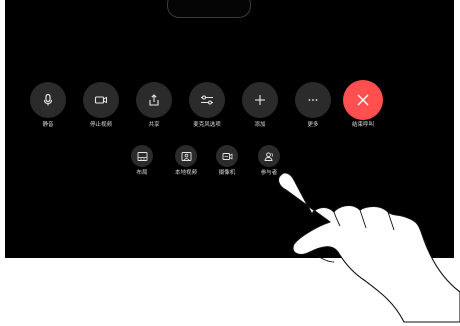 Image resolution: width=460 pixels, height=326 pixels. I want to click on participants-circle, so click(269, 156).